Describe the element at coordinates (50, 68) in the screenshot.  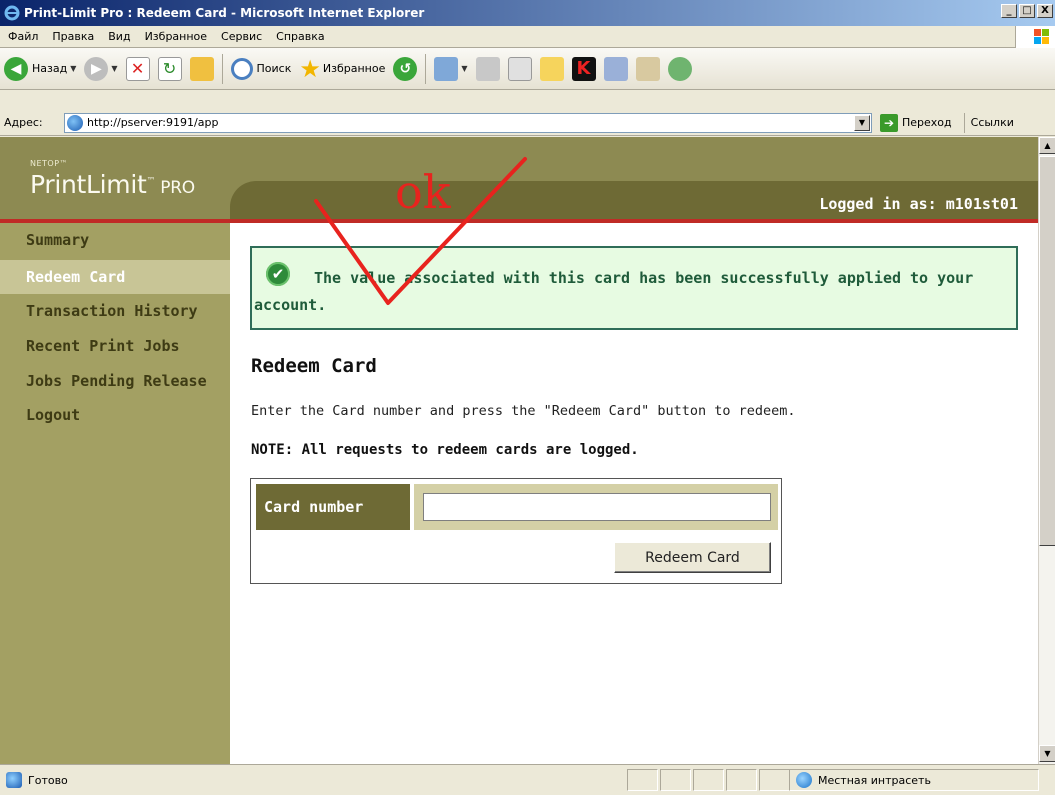
I see `back-label: Назад` at that location.